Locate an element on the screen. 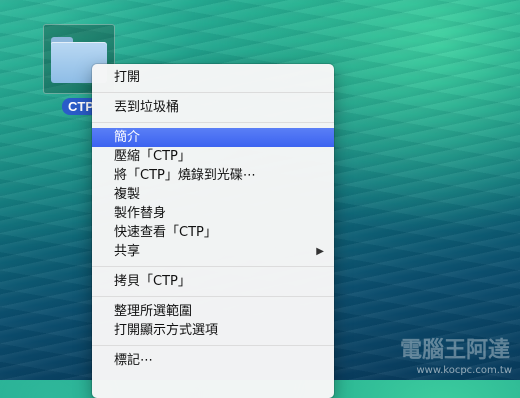  menu-item-burn-to-disc: 將「CTP」燒錄到光碟⋯ is located at coordinates (213, 175).